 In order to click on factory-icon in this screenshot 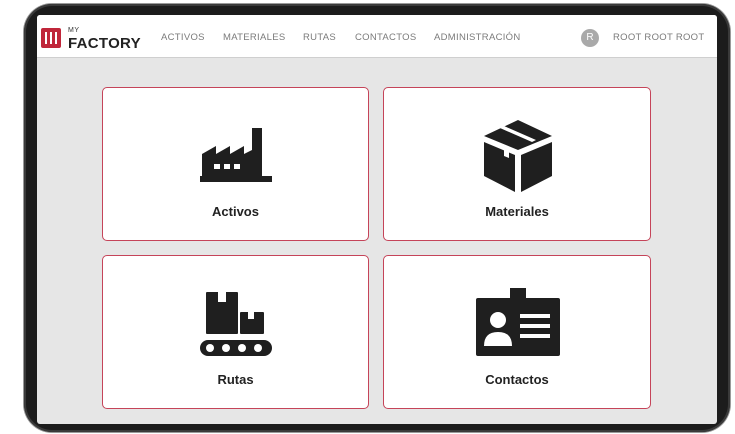, I will do `click(236, 155)`.